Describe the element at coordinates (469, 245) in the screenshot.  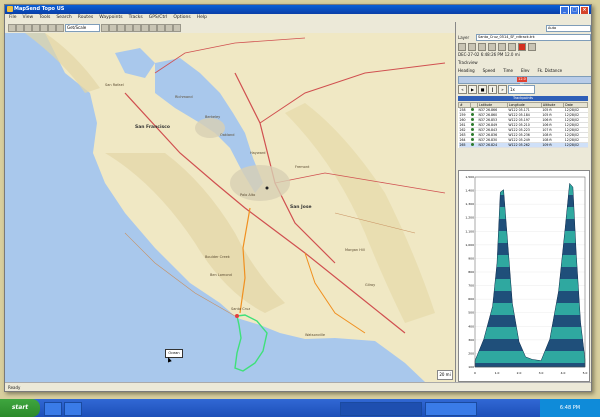
I see `profile-y-tick: 1,000` at that location.